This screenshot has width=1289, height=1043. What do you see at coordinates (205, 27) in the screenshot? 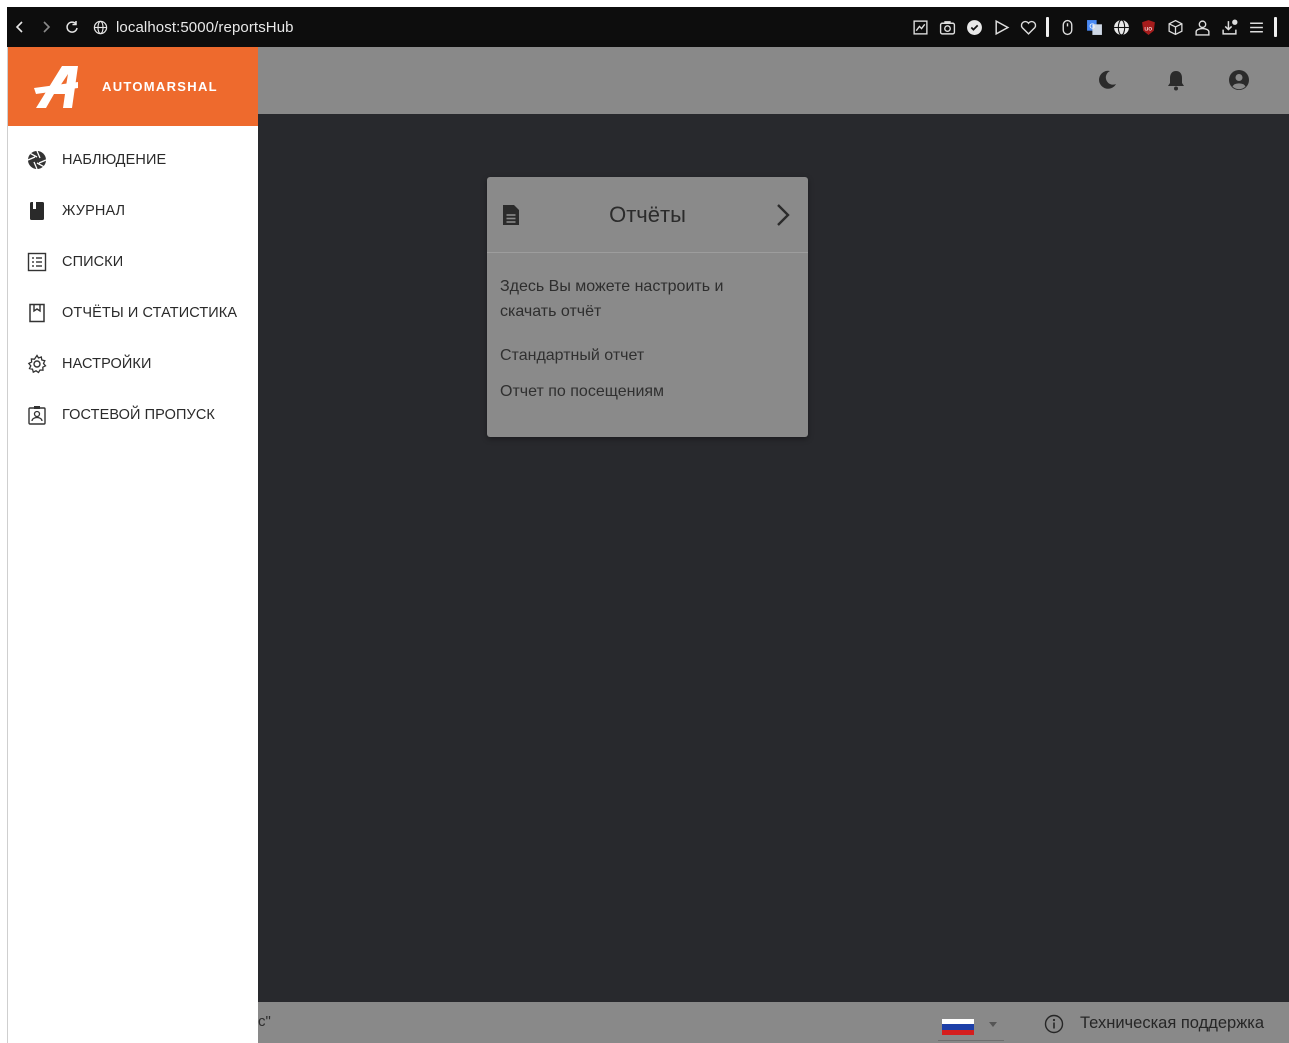
I see `url-text: localhost:5000/reportsHub` at bounding box center [205, 27].